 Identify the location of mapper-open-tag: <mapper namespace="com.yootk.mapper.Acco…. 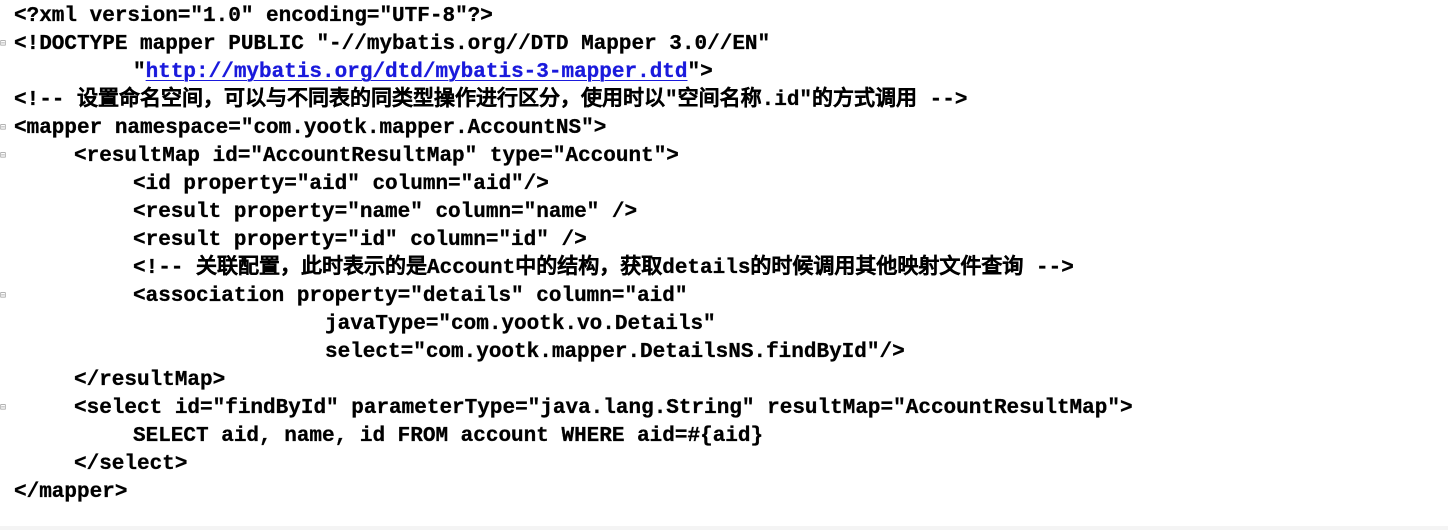
(310, 128).